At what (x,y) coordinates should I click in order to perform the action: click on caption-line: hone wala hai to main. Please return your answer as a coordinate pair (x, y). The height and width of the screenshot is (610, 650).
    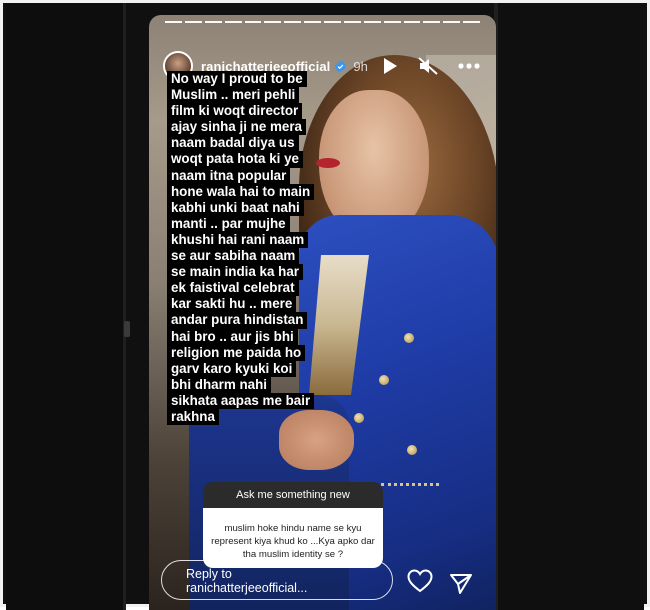
    Looking at the image, I should click on (241, 191).